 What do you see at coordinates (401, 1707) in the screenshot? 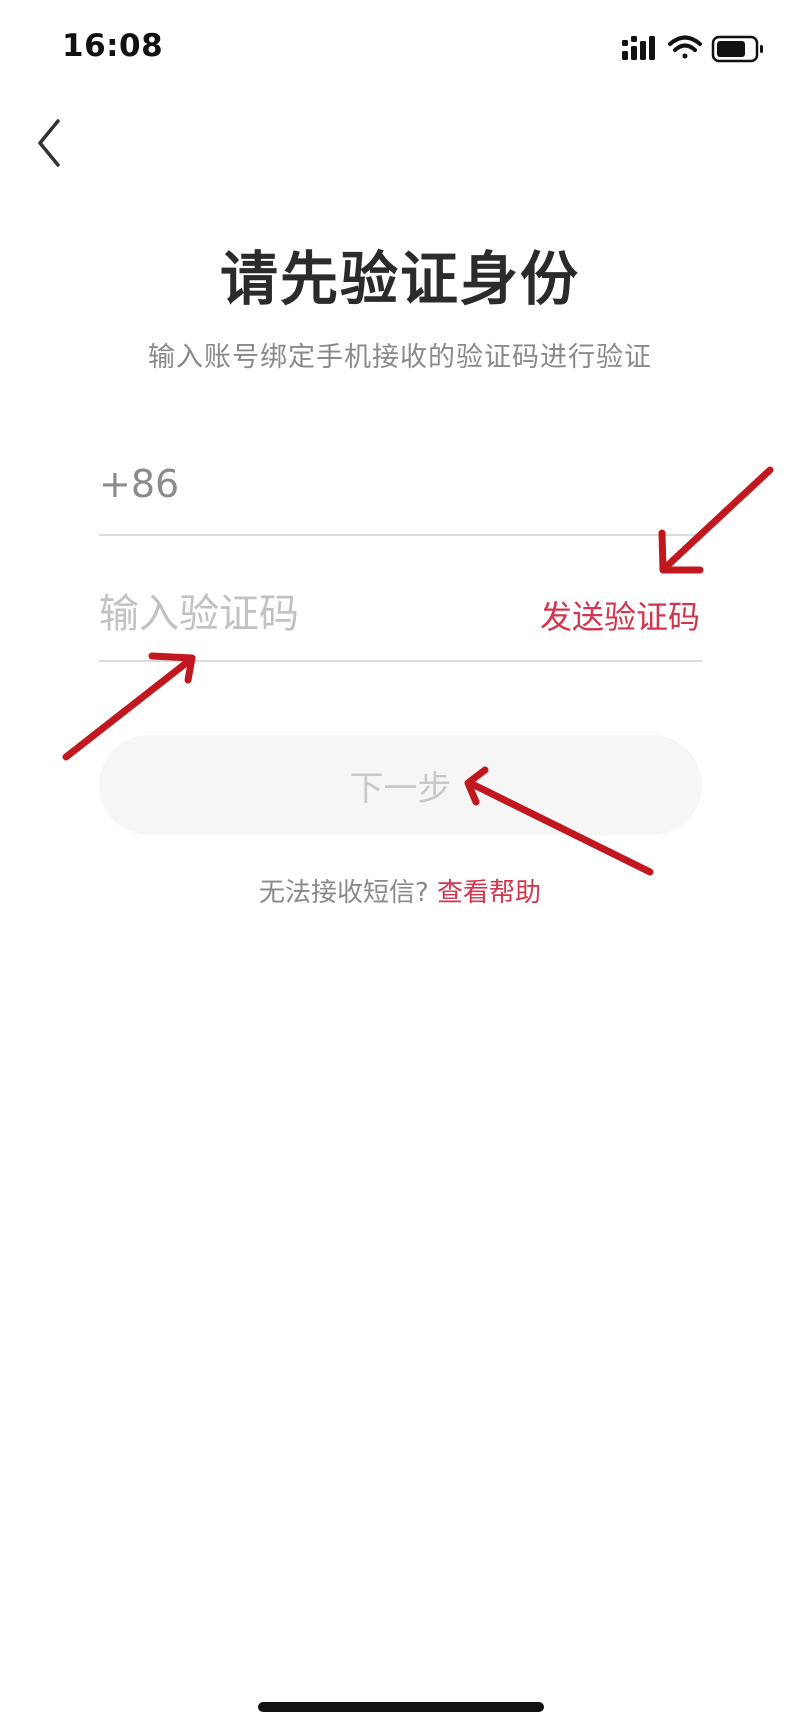
I see `home-indicator` at bounding box center [401, 1707].